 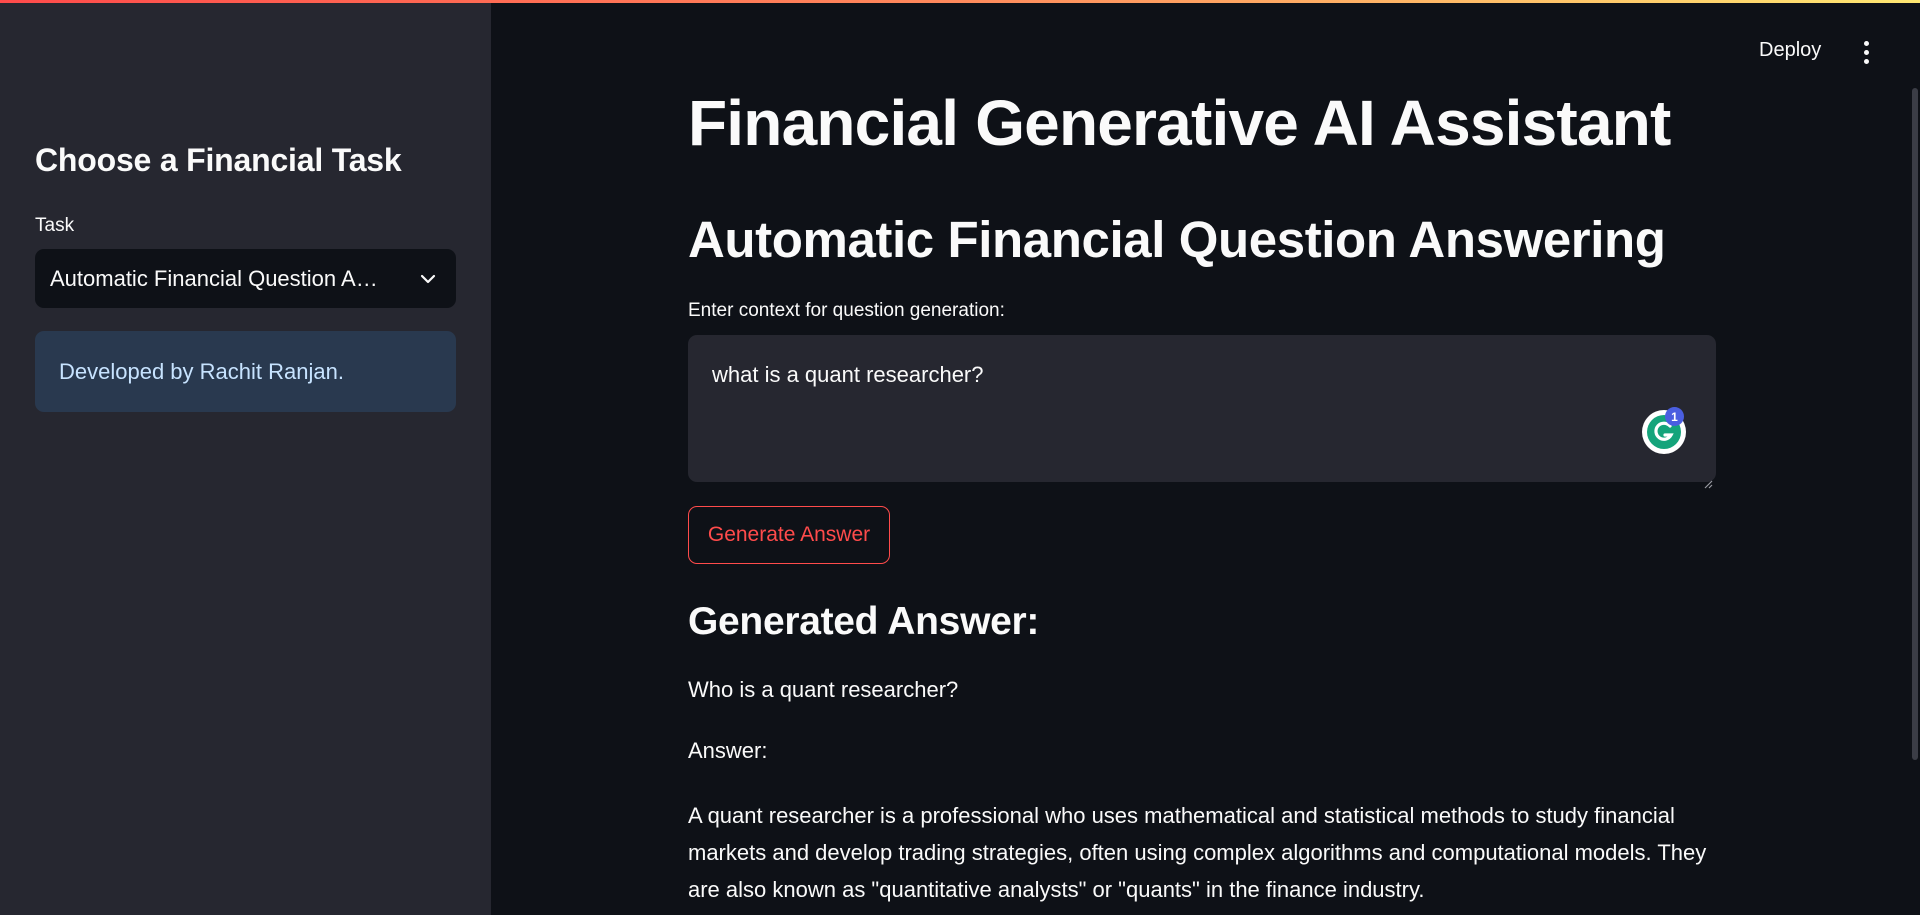 What do you see at coordinates (1177, 239) in the screenshot?
I see `page-subheader: Automatic Financial Question Answering` at bounding box center [1177, 239].